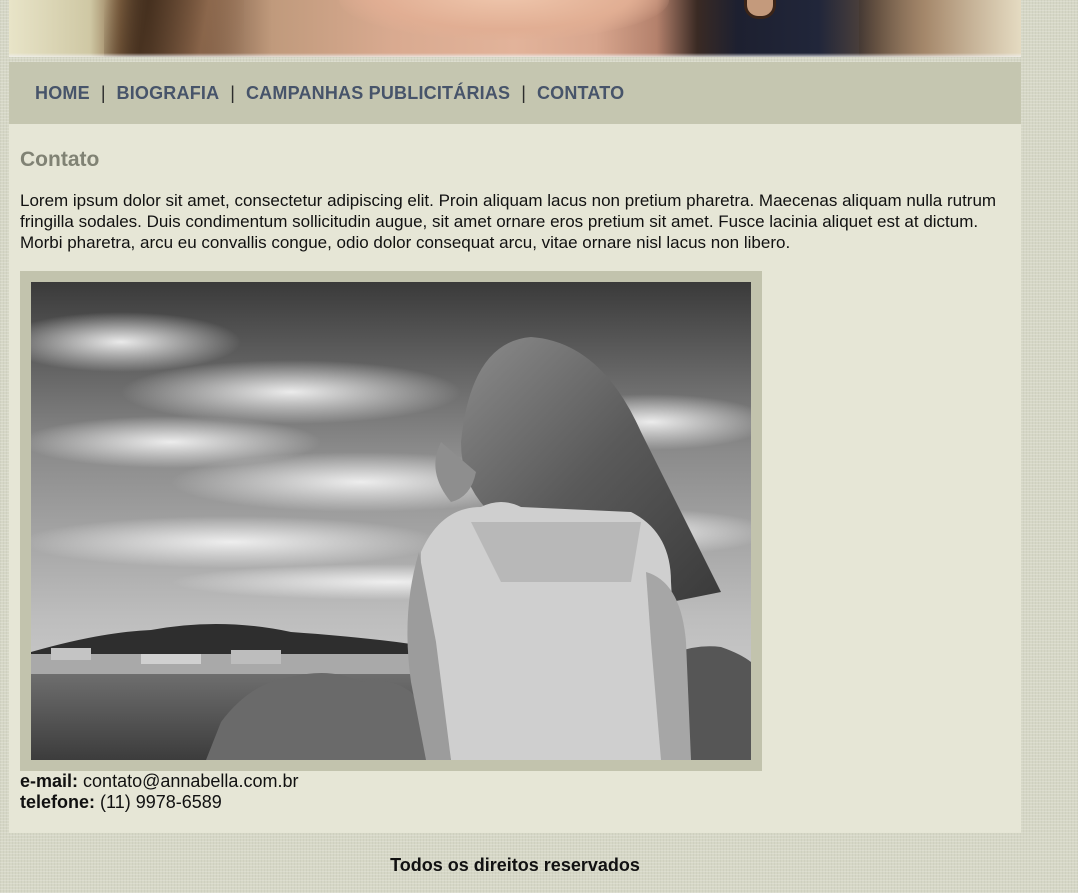  What do you see at coordinates (515, 802) in the screenshot?
I see `phone-line: telefone: (11) 9978-6589` at bounding box center [515, 802].